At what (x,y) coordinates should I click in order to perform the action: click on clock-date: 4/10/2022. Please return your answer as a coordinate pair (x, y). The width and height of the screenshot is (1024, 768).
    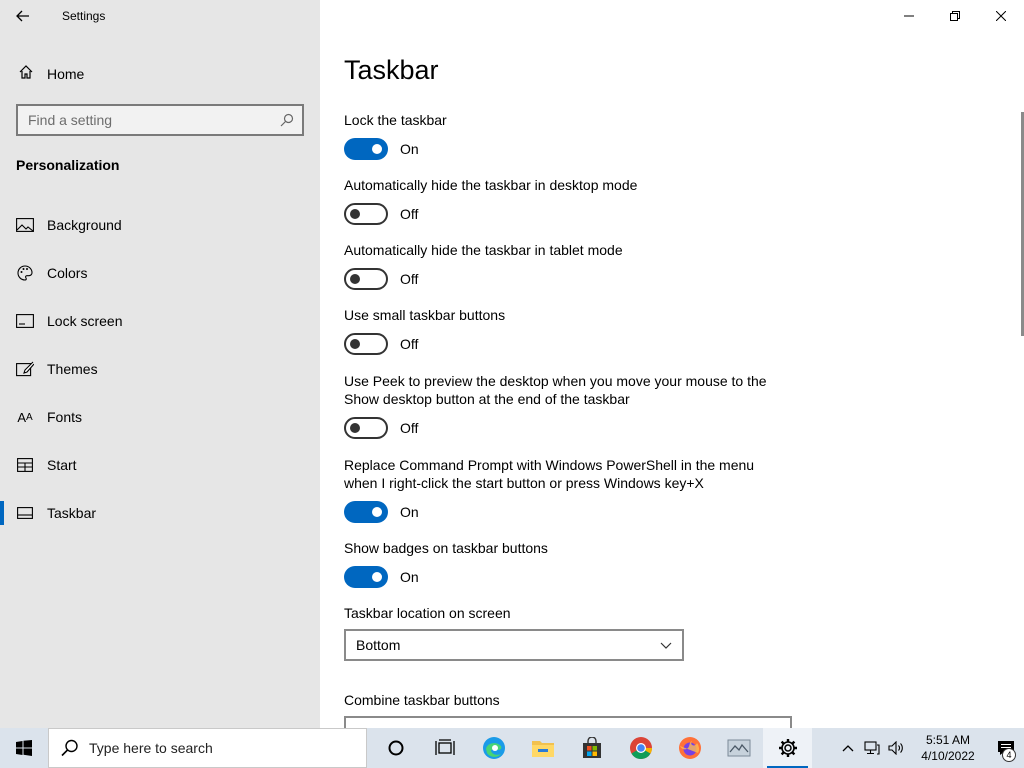
    Looking at the image, I should click on (948, 756).